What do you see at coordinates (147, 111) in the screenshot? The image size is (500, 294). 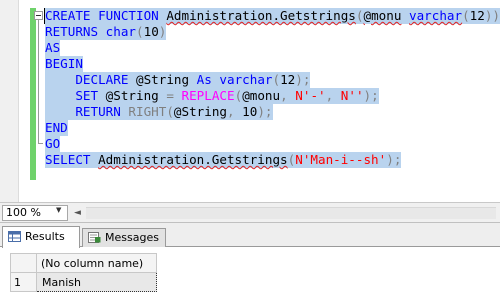 I see `code-token: RIGHT` at bounding box center [147, 111].